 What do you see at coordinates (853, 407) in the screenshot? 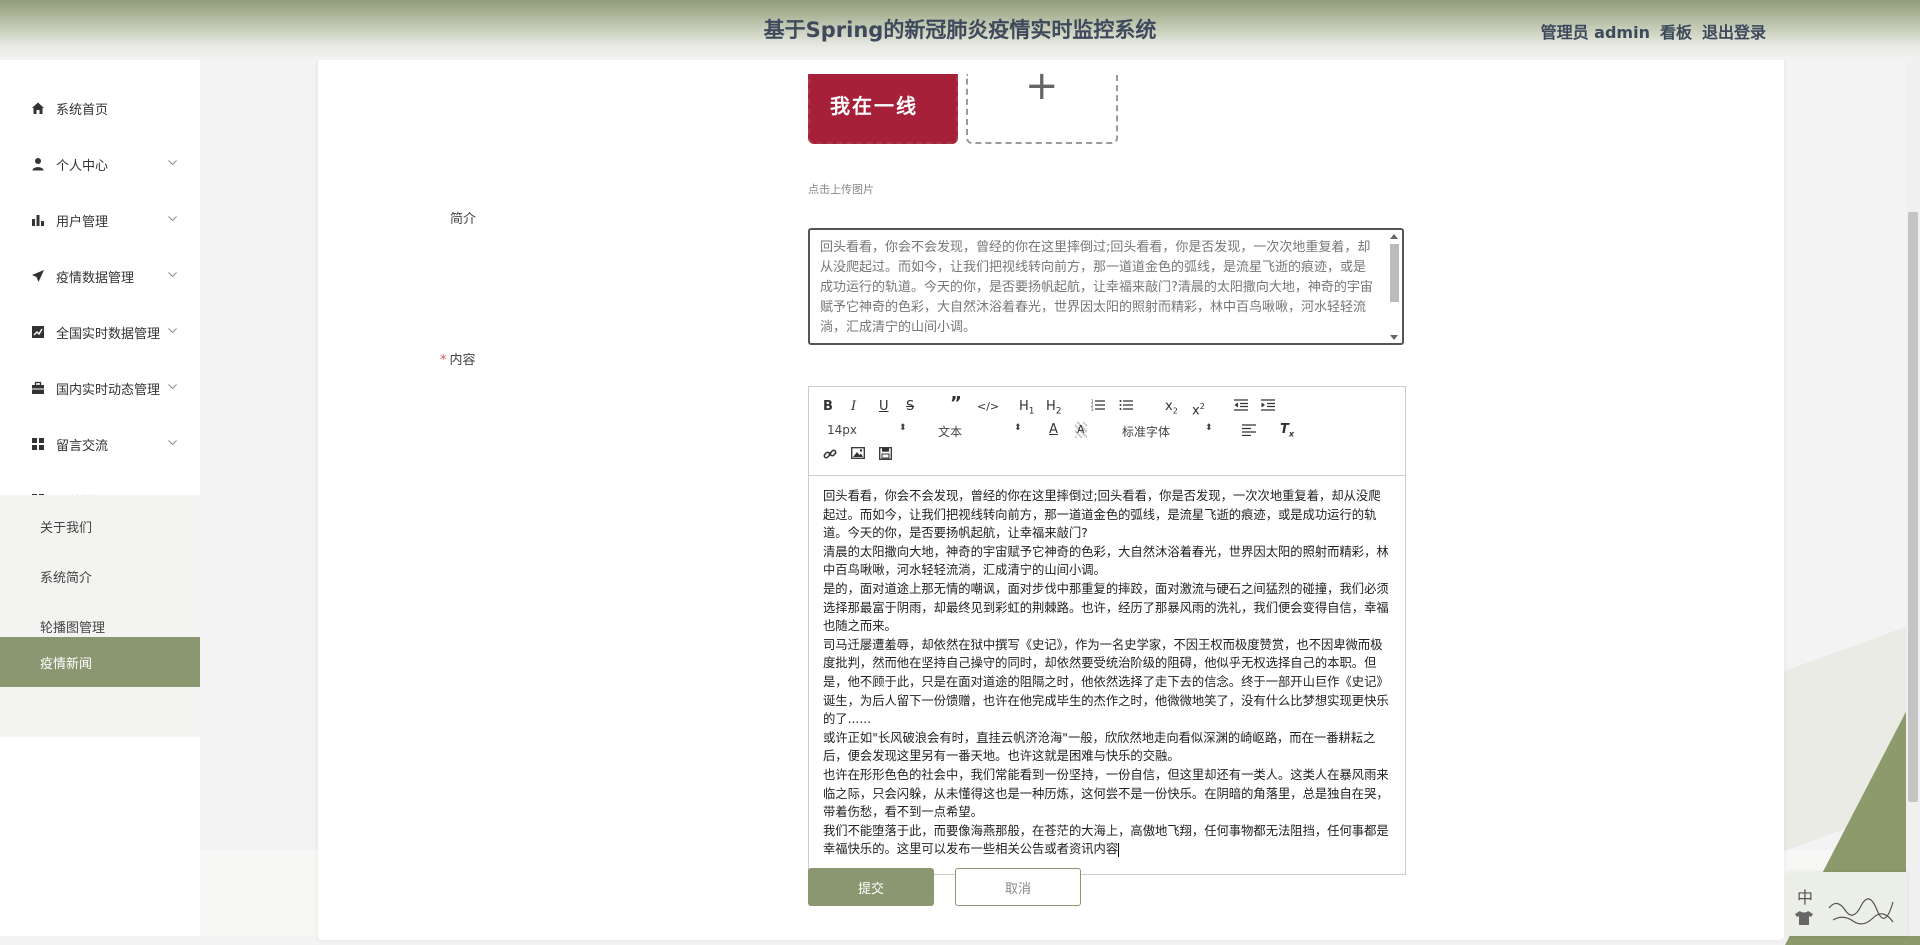
I see `italic-icon: I` at bounding box center [853, 407].